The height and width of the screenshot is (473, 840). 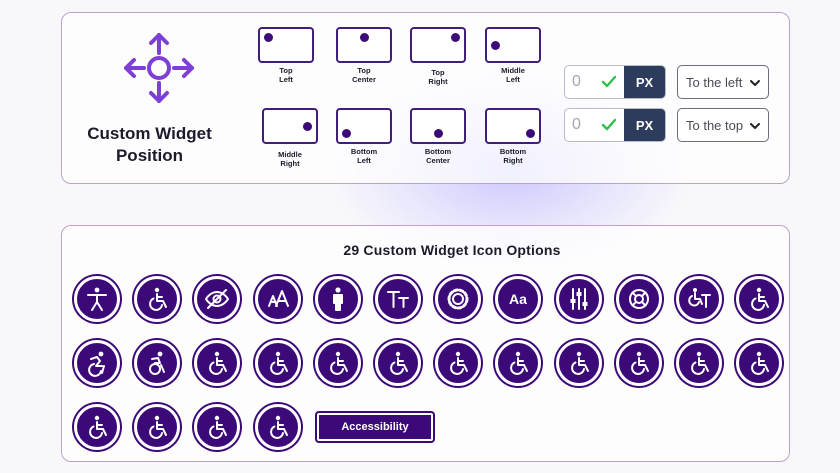 I want to click on person-icon, so click(x=337, y=299).